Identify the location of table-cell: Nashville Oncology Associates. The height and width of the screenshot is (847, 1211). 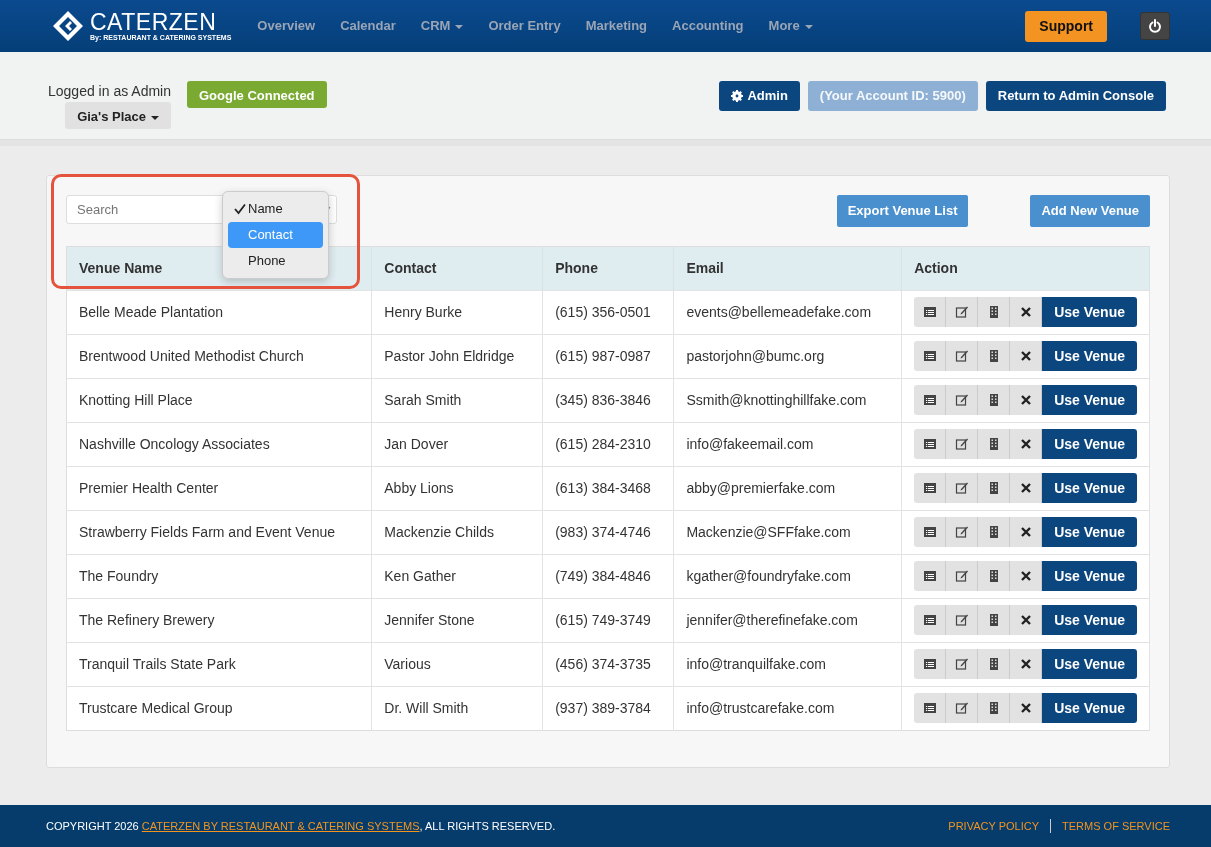
(219, 444).